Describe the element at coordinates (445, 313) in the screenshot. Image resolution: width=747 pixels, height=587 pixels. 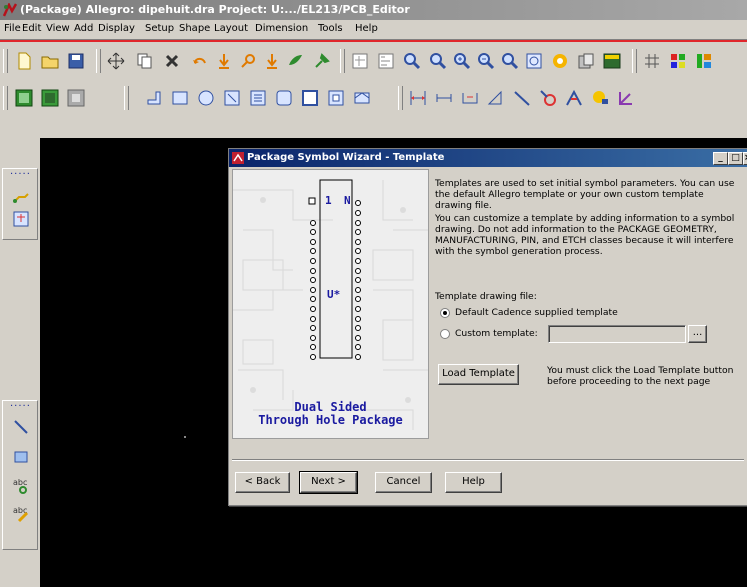
I see `default-template-radio` at that location.